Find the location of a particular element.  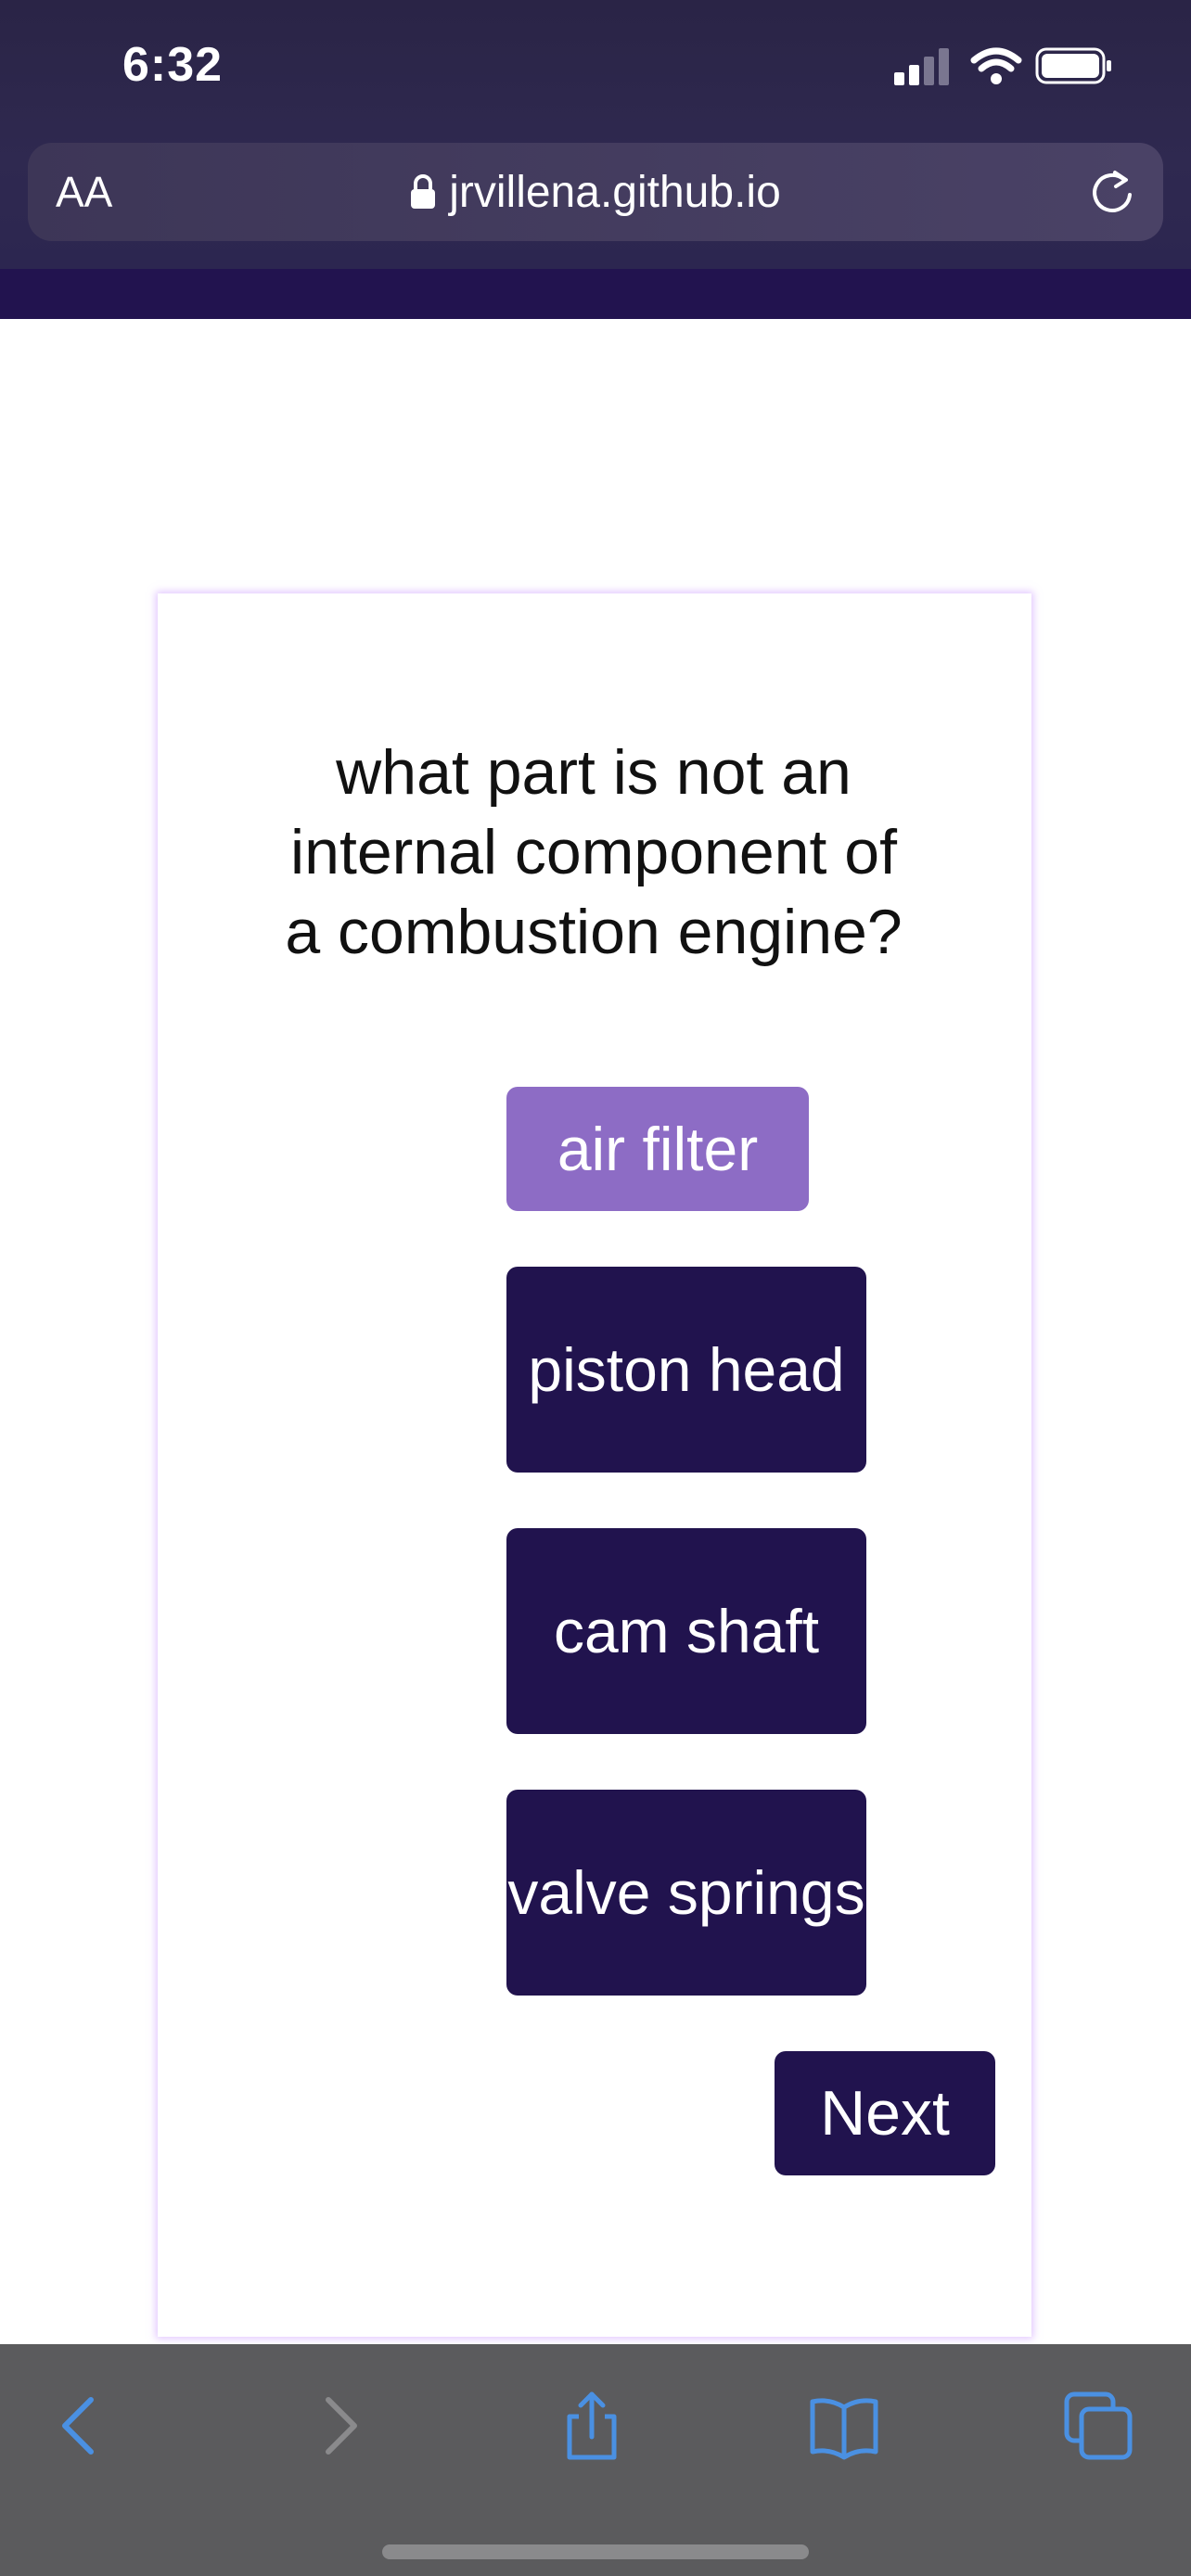

status-icons is located at coordinates (1003, 66).